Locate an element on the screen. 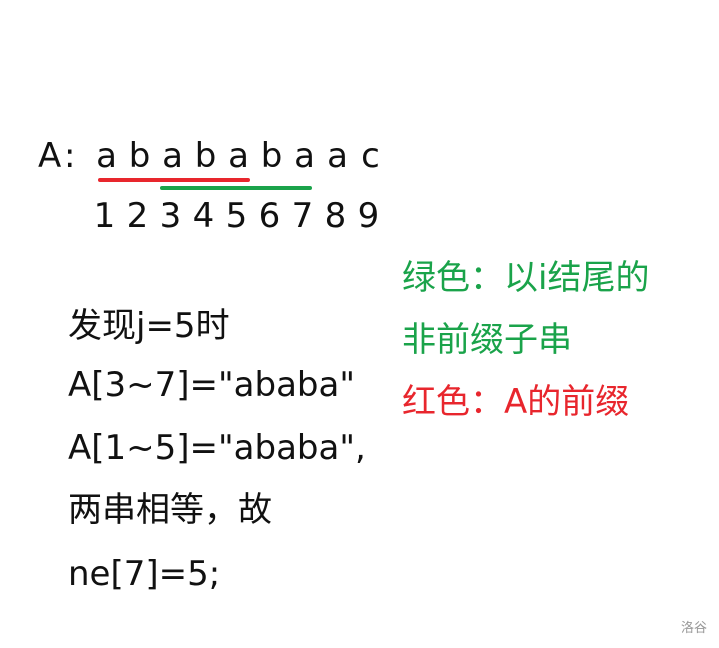  char-2: b is located at coordinates (139, 156).